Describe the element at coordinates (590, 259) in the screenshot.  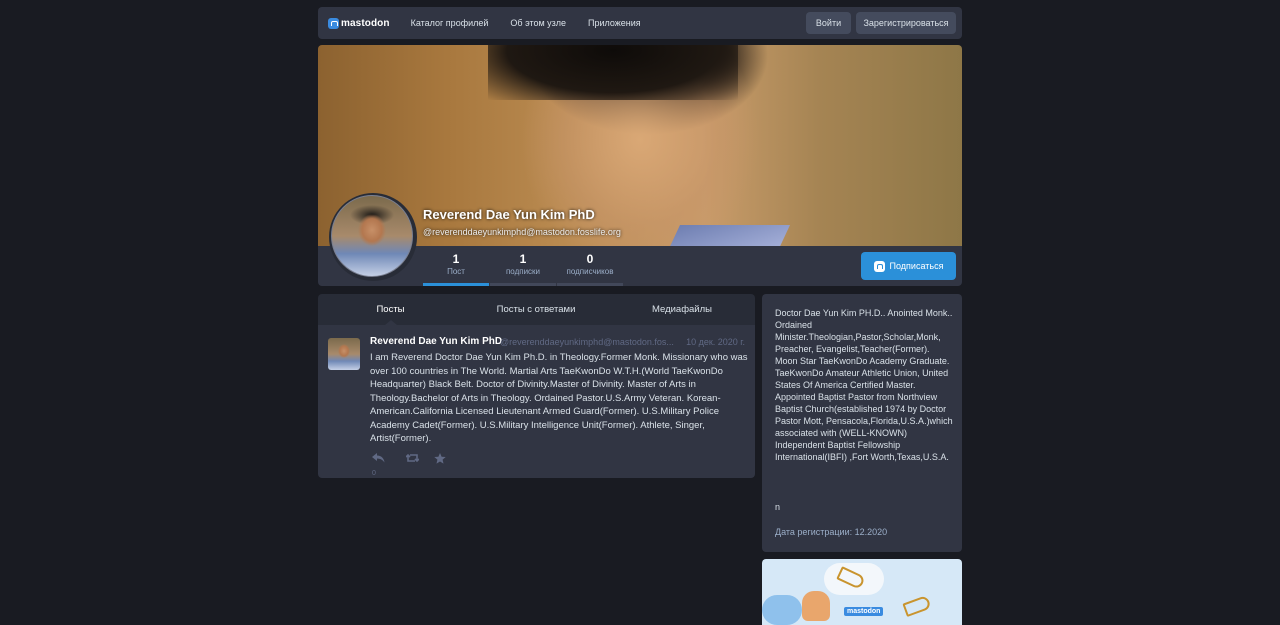
I see `counter-followers-num: 0` at that location.